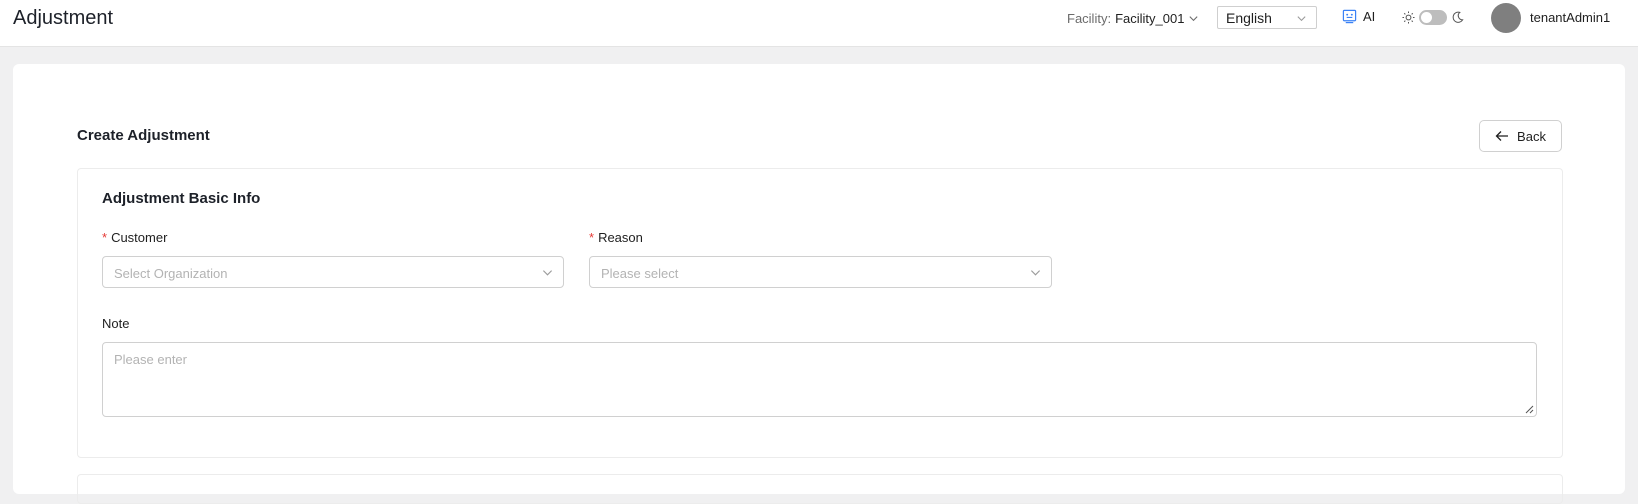  Describe the element at coordinates (1458, 17) in the screenshot. I see `moon-icon` at that location.